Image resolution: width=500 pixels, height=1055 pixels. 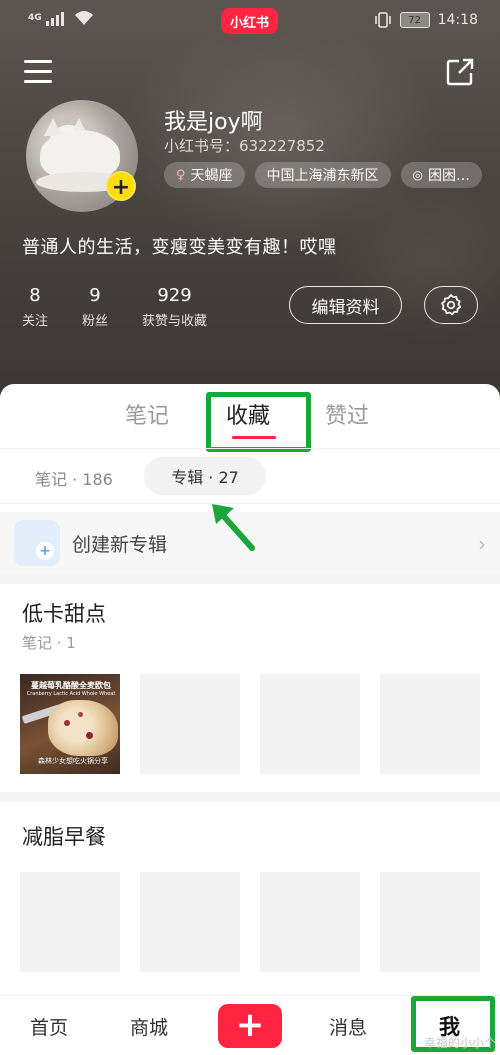 What do you see at coordinates (35, 307) in the screenshot?
I see `stat-following: 8 关注` at bounding box center [35, 307].